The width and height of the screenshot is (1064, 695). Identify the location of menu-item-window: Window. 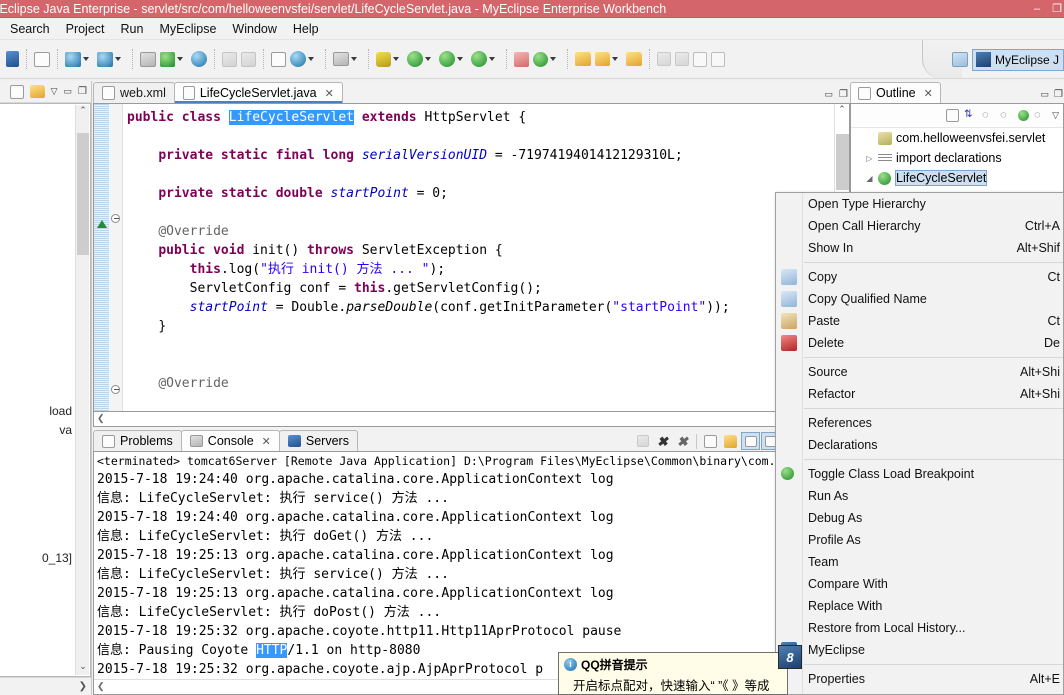
(254, 29).